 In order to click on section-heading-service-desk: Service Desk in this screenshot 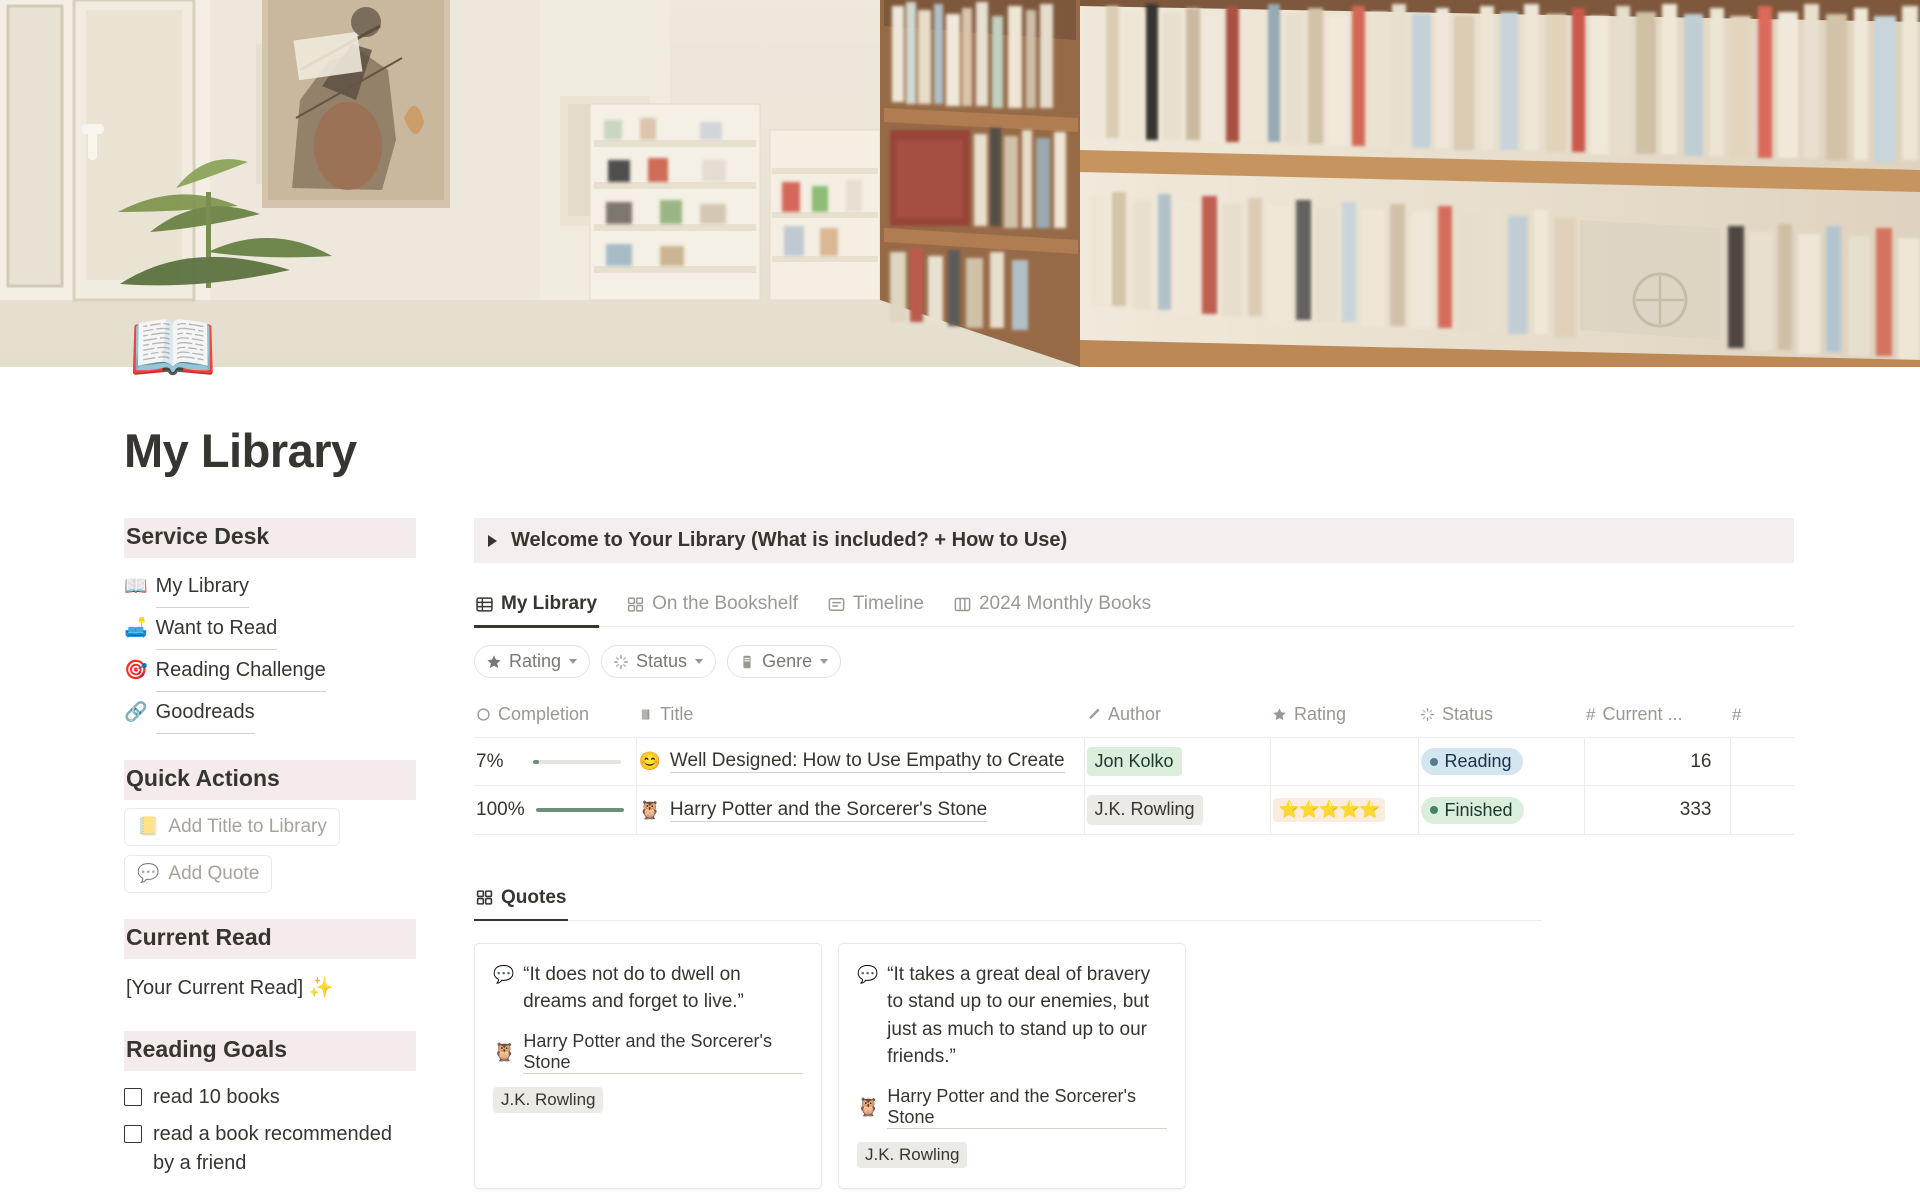, I will do `click(270, 538)`.